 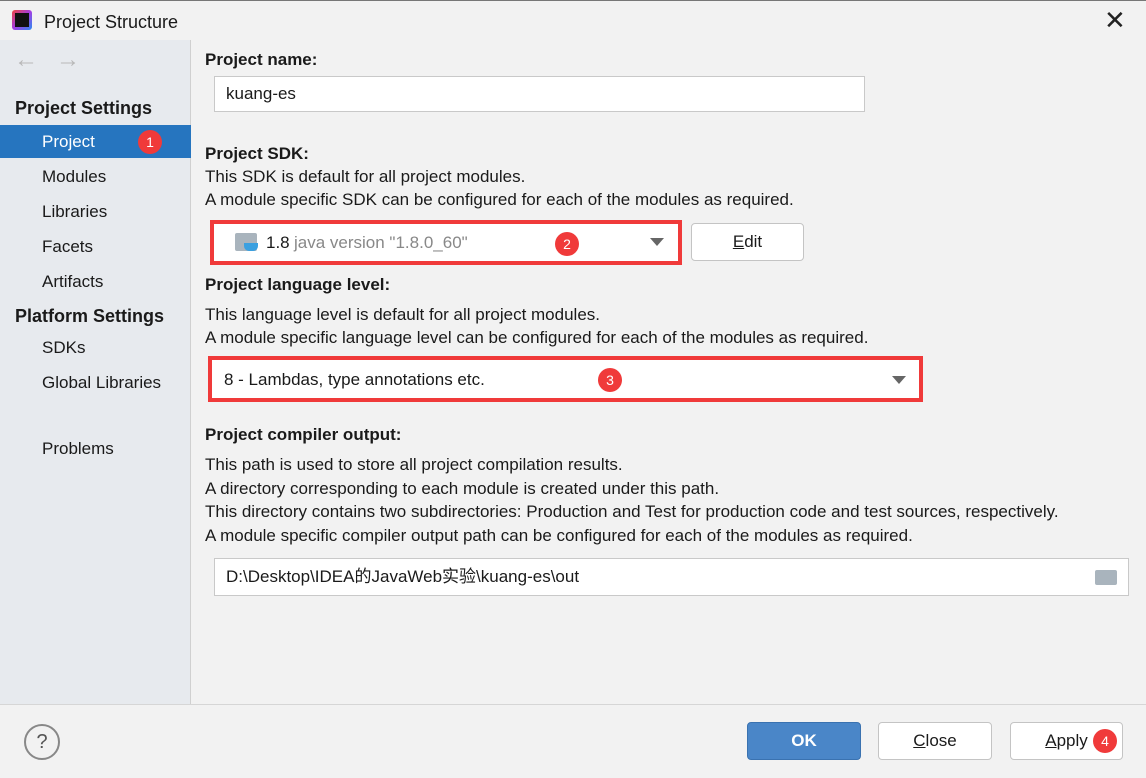 I want to click on annotation-badge-1: 1, so click(x=150, y=142).